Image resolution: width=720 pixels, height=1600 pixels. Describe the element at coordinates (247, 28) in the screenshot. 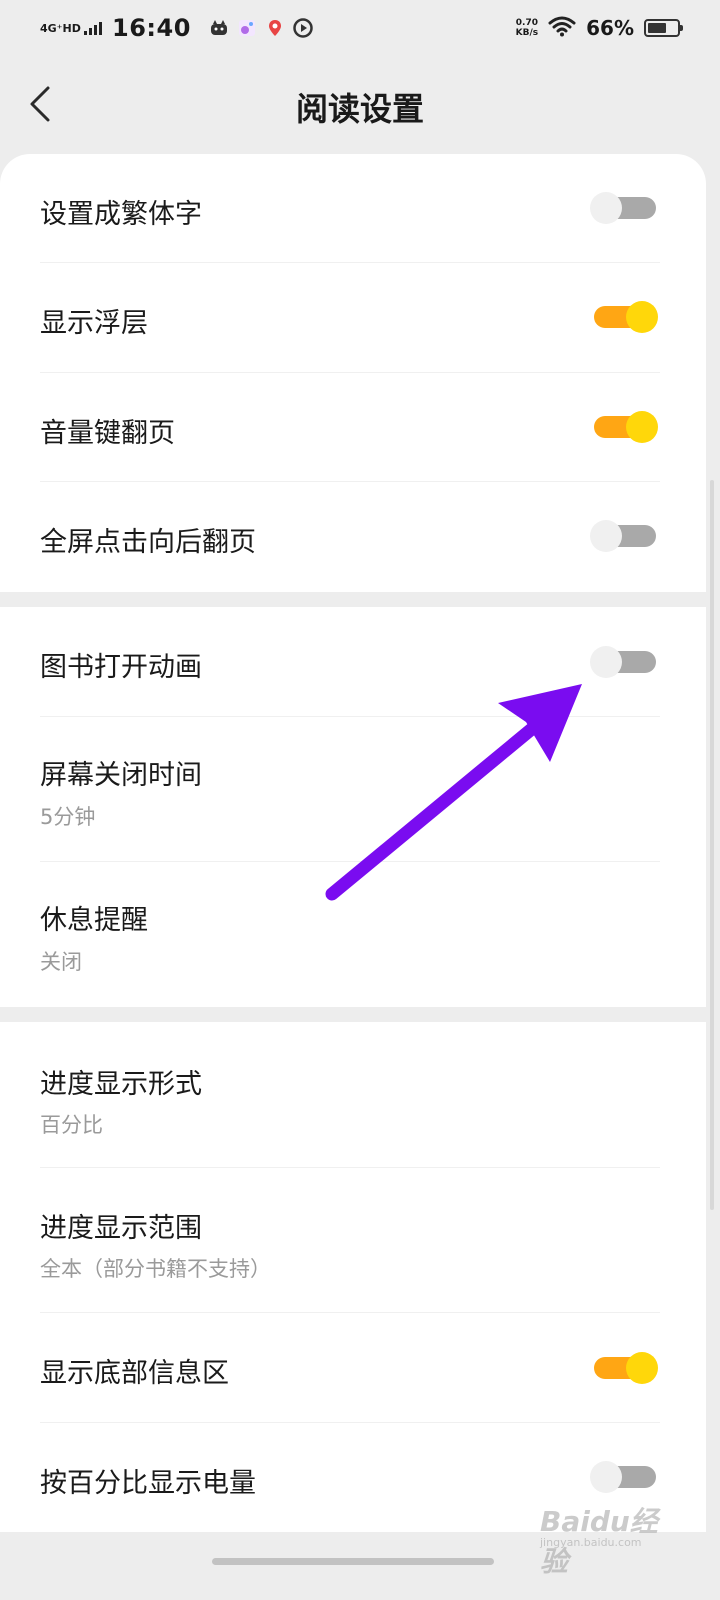

I see `photo-app-icon` at that location.